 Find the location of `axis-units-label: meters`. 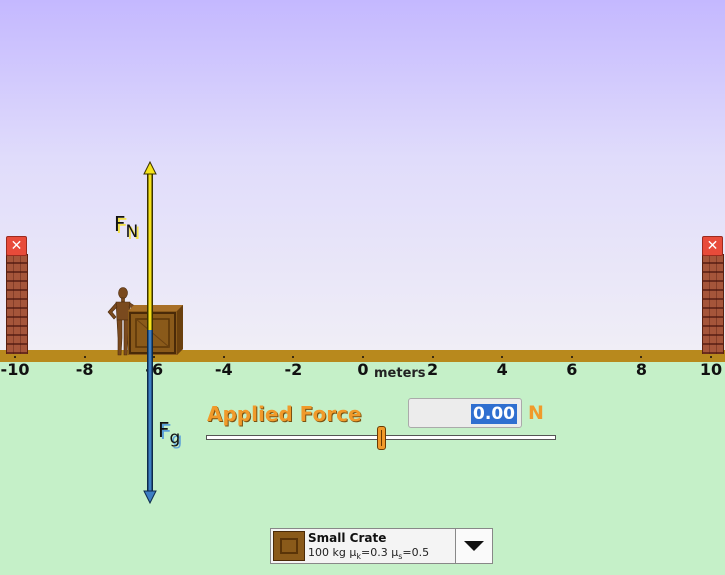

axis-units-label: meters is located at coordinates (400, 373).